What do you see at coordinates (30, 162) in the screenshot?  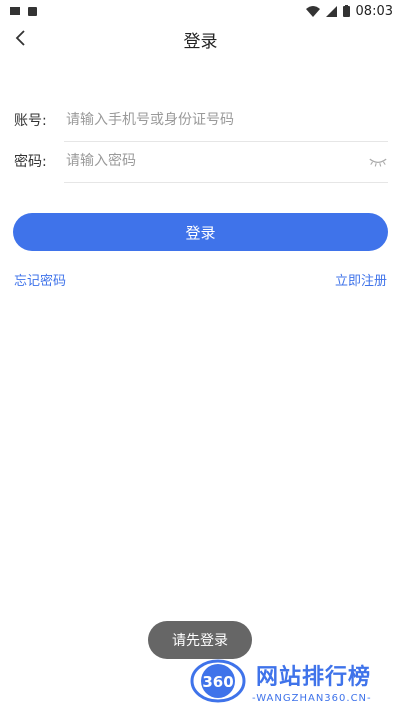 I see `password-label: 密码:` at bounding box center [30, 162].